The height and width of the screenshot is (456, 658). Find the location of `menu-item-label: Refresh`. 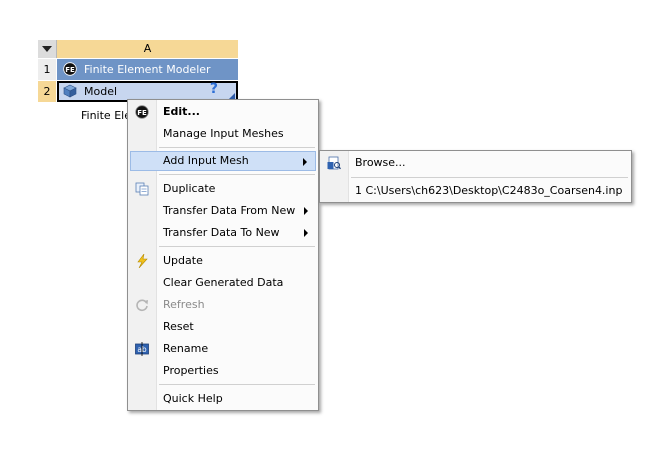

menu-item-label: Refresh is located at coordinates (184, 304).